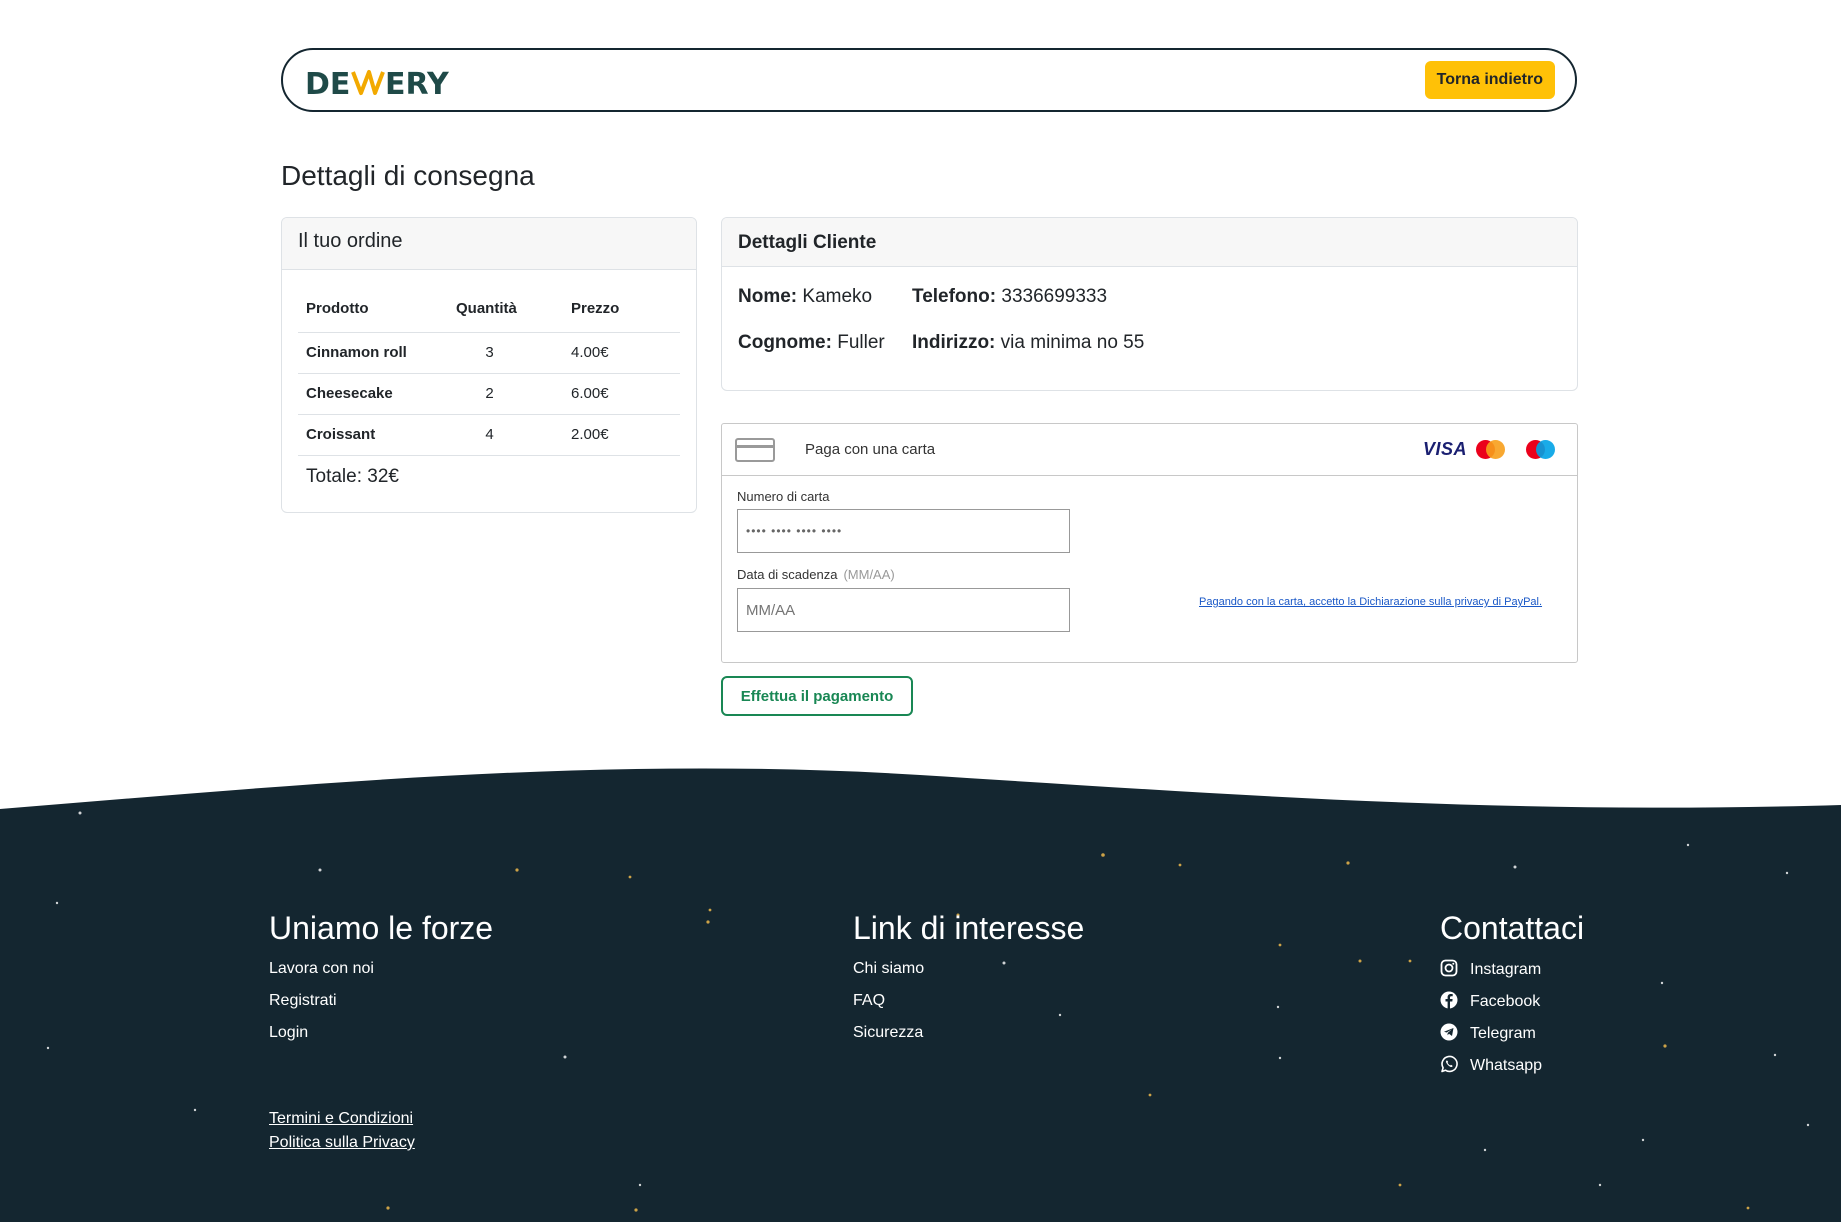 The width and height of the screenshot is (1841, 1222). I want to click on product-price: 2.00€, so click(621, 435).